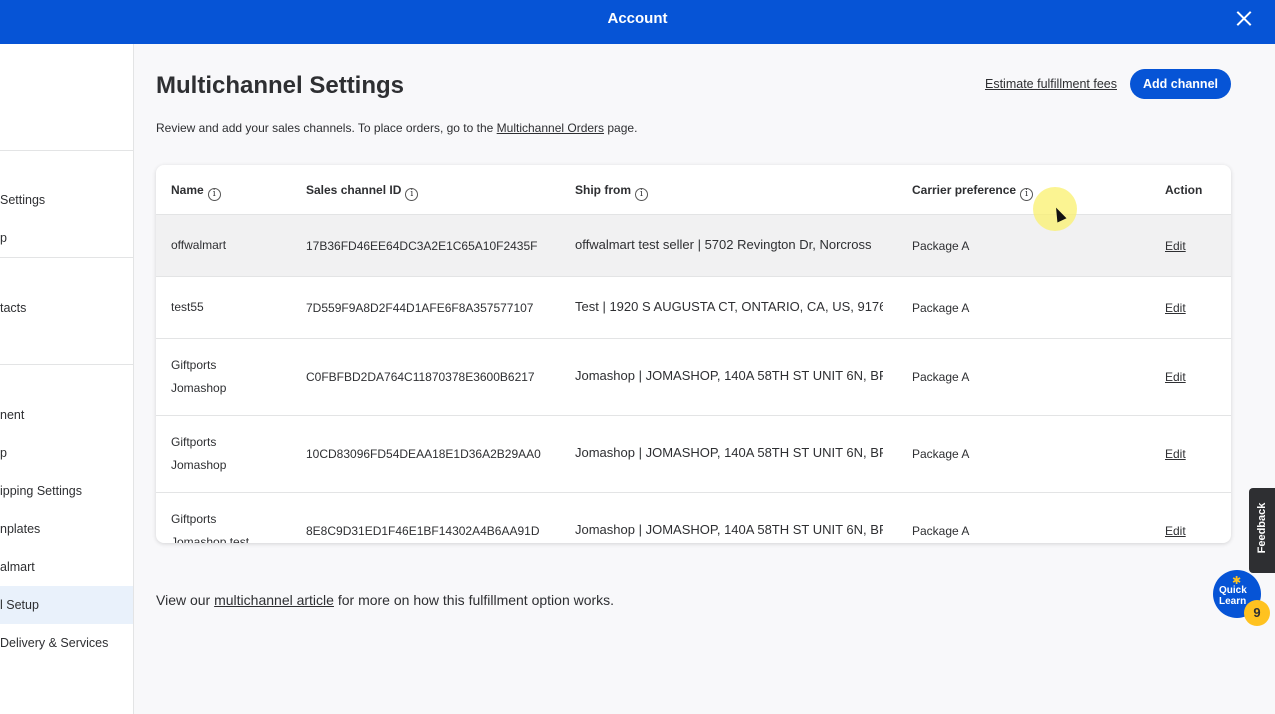 The height and width of the screenshot is (714, 1275). Describe the element at coordinates (280, 85) in the screenshot. I see `page-title: Multichannel Settings` at that location.